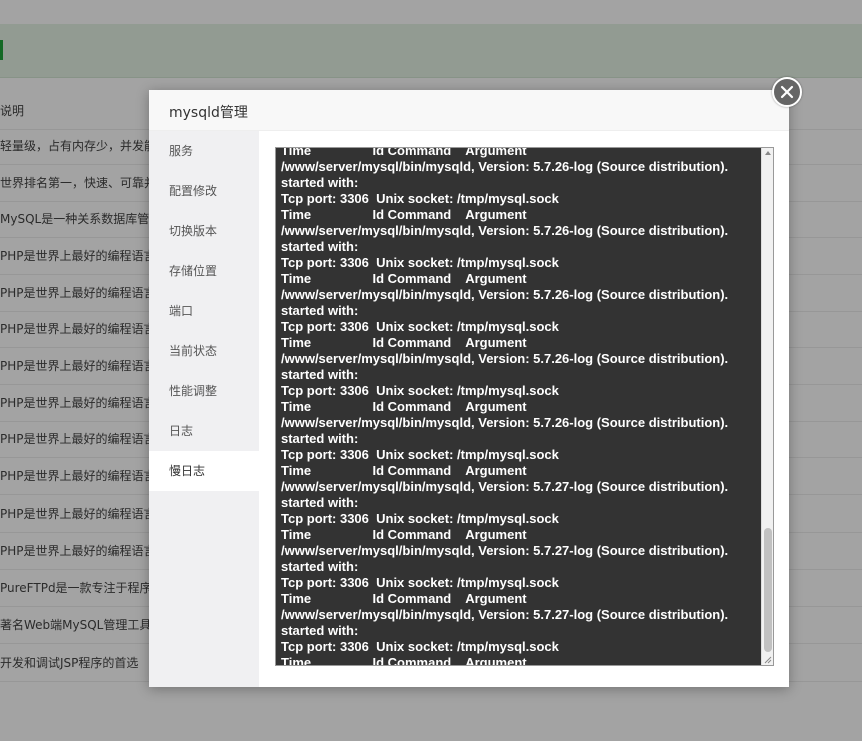 The width and height of the screenshot is (862, 741). I want to click on sidebar-item-label: 端口, so click(181, 311).